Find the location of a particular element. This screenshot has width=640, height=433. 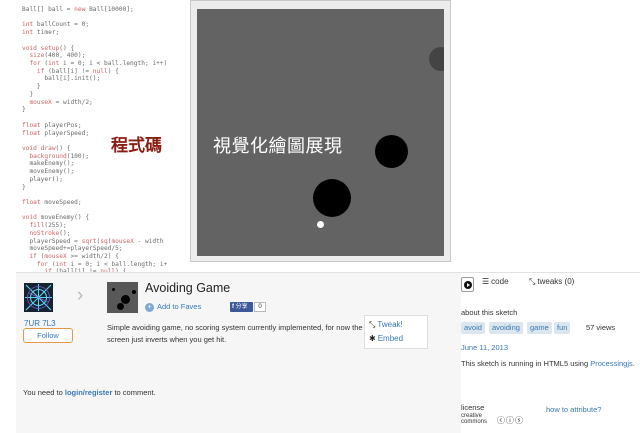

code-line: moveEnemy(); is located at coordinates (48, 172).